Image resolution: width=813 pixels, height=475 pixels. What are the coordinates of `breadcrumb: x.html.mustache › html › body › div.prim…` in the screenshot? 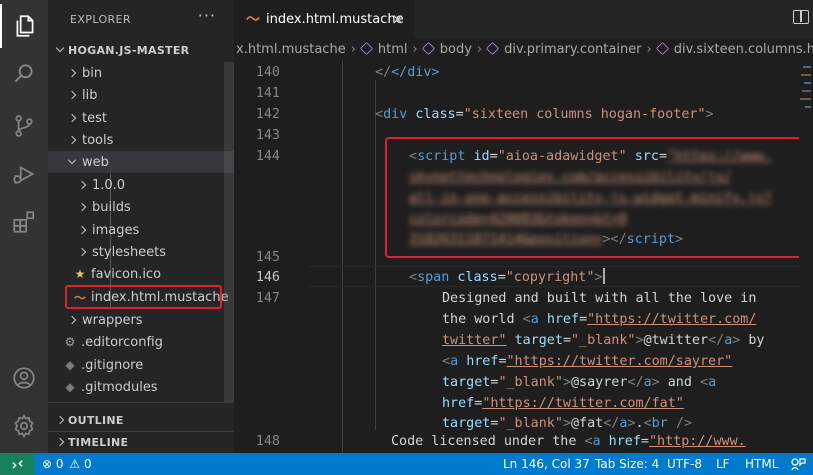 It's located at (523, 49).